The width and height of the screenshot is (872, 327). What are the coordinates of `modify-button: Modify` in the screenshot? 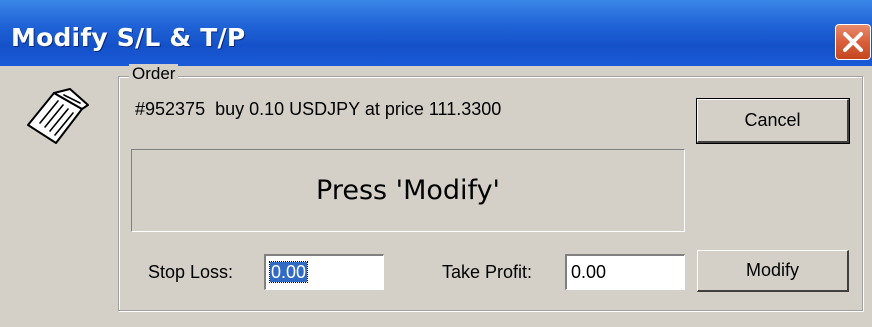 It's located at (773, 271).